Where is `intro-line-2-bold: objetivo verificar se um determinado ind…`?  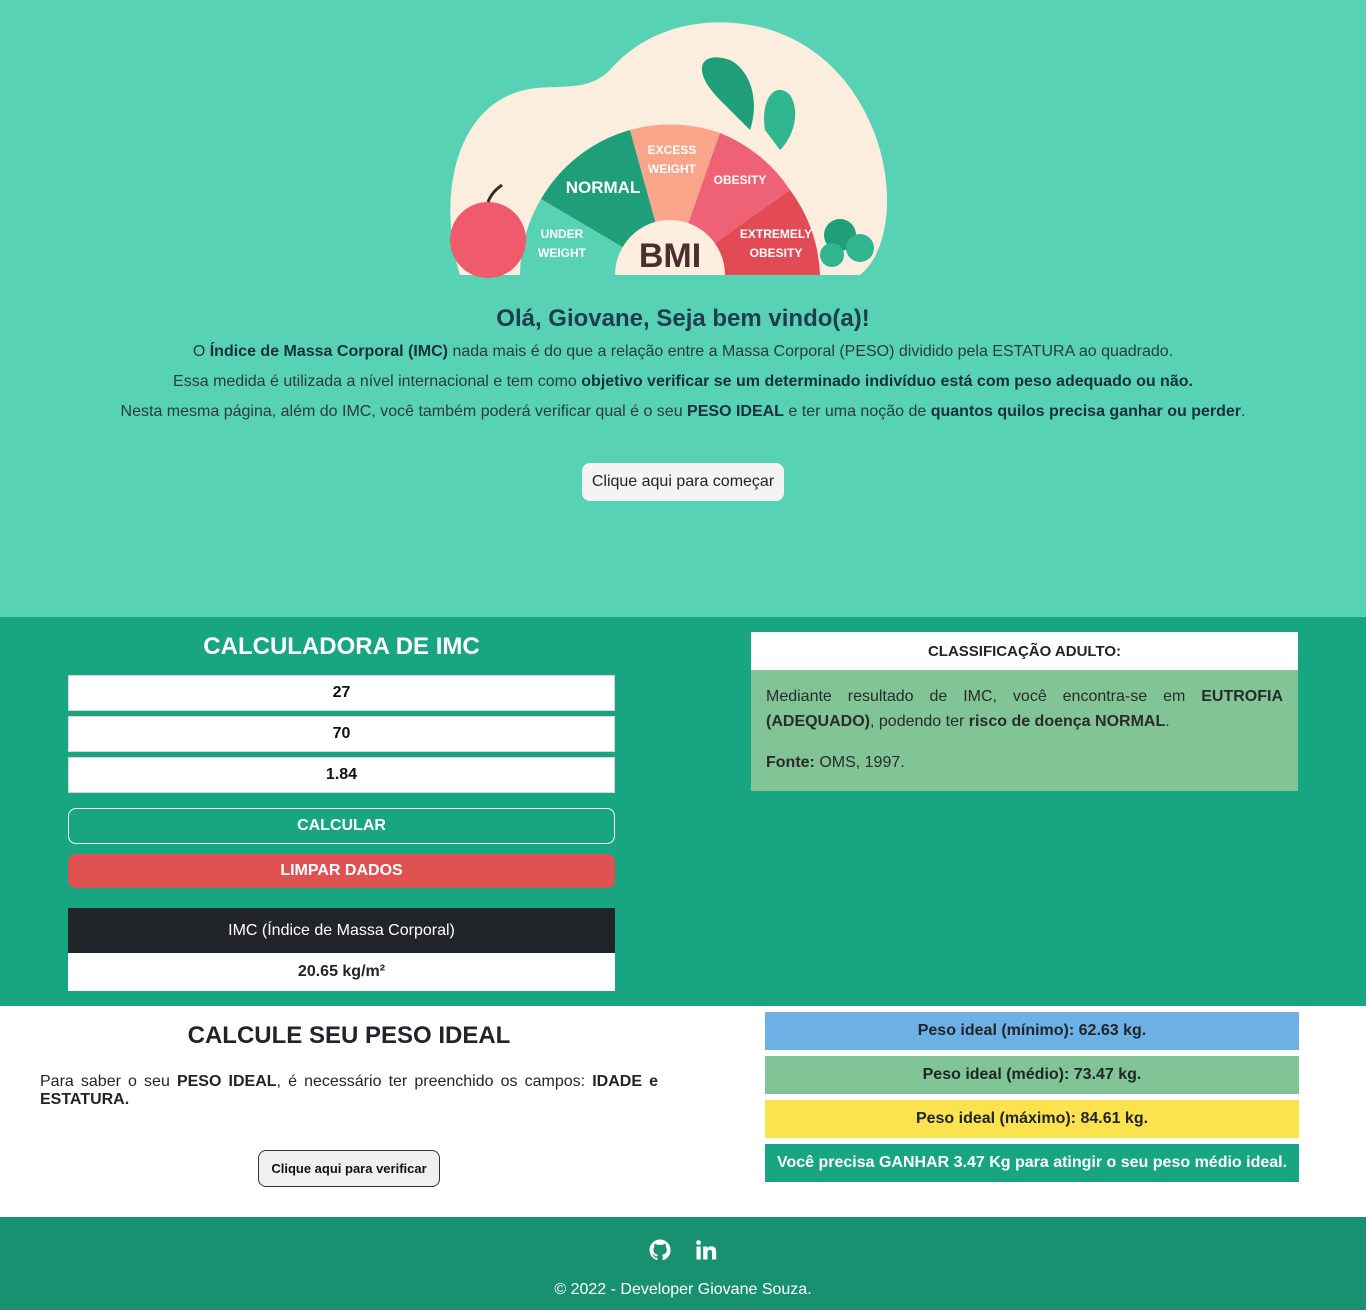 intro-line-2-bold: objetivo verificar se um determinado ind… is located at coordinates (887, 381).